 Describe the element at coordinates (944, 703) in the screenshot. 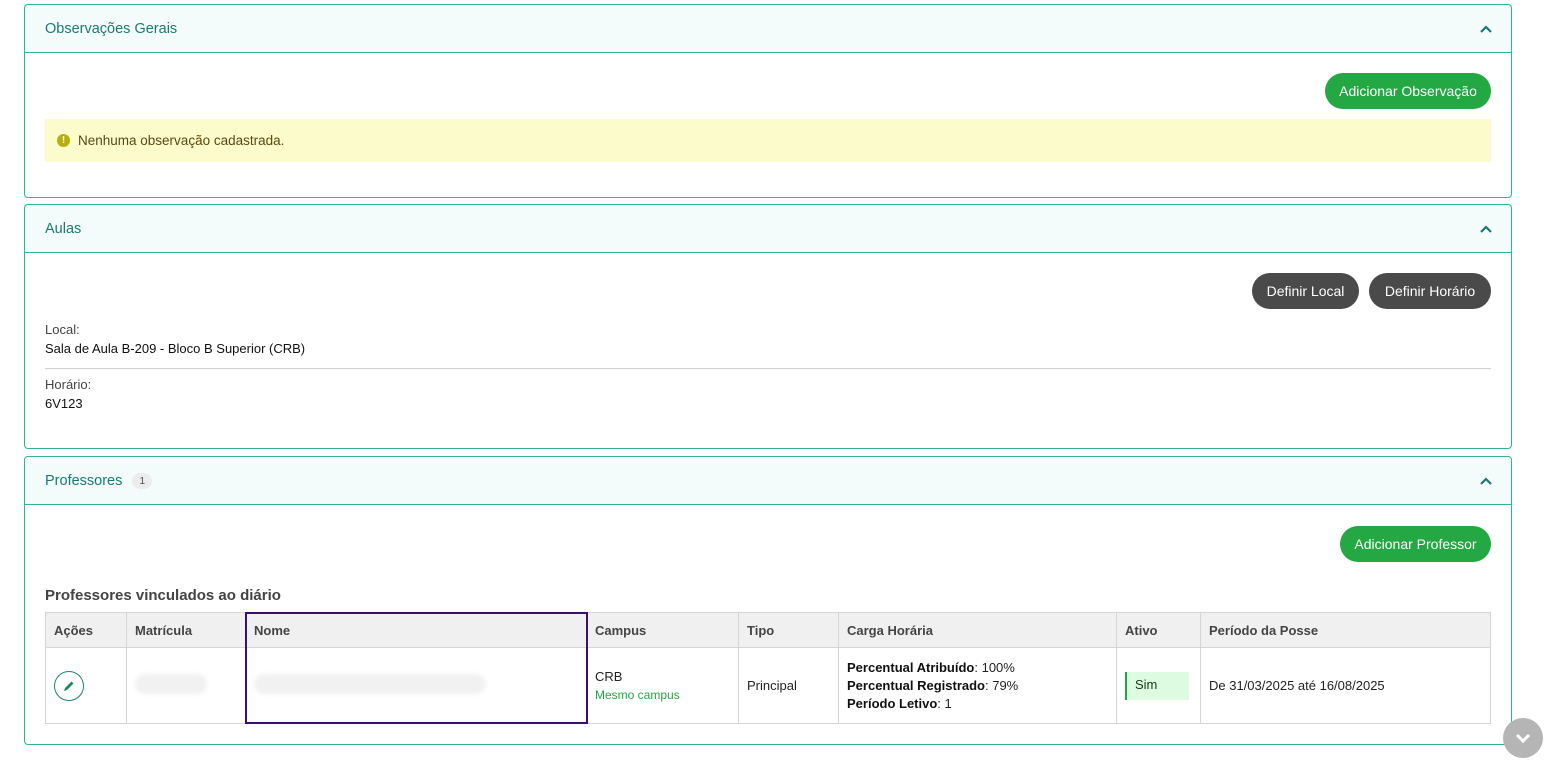

I see `periodo-letivo-value: : 1` at that location.